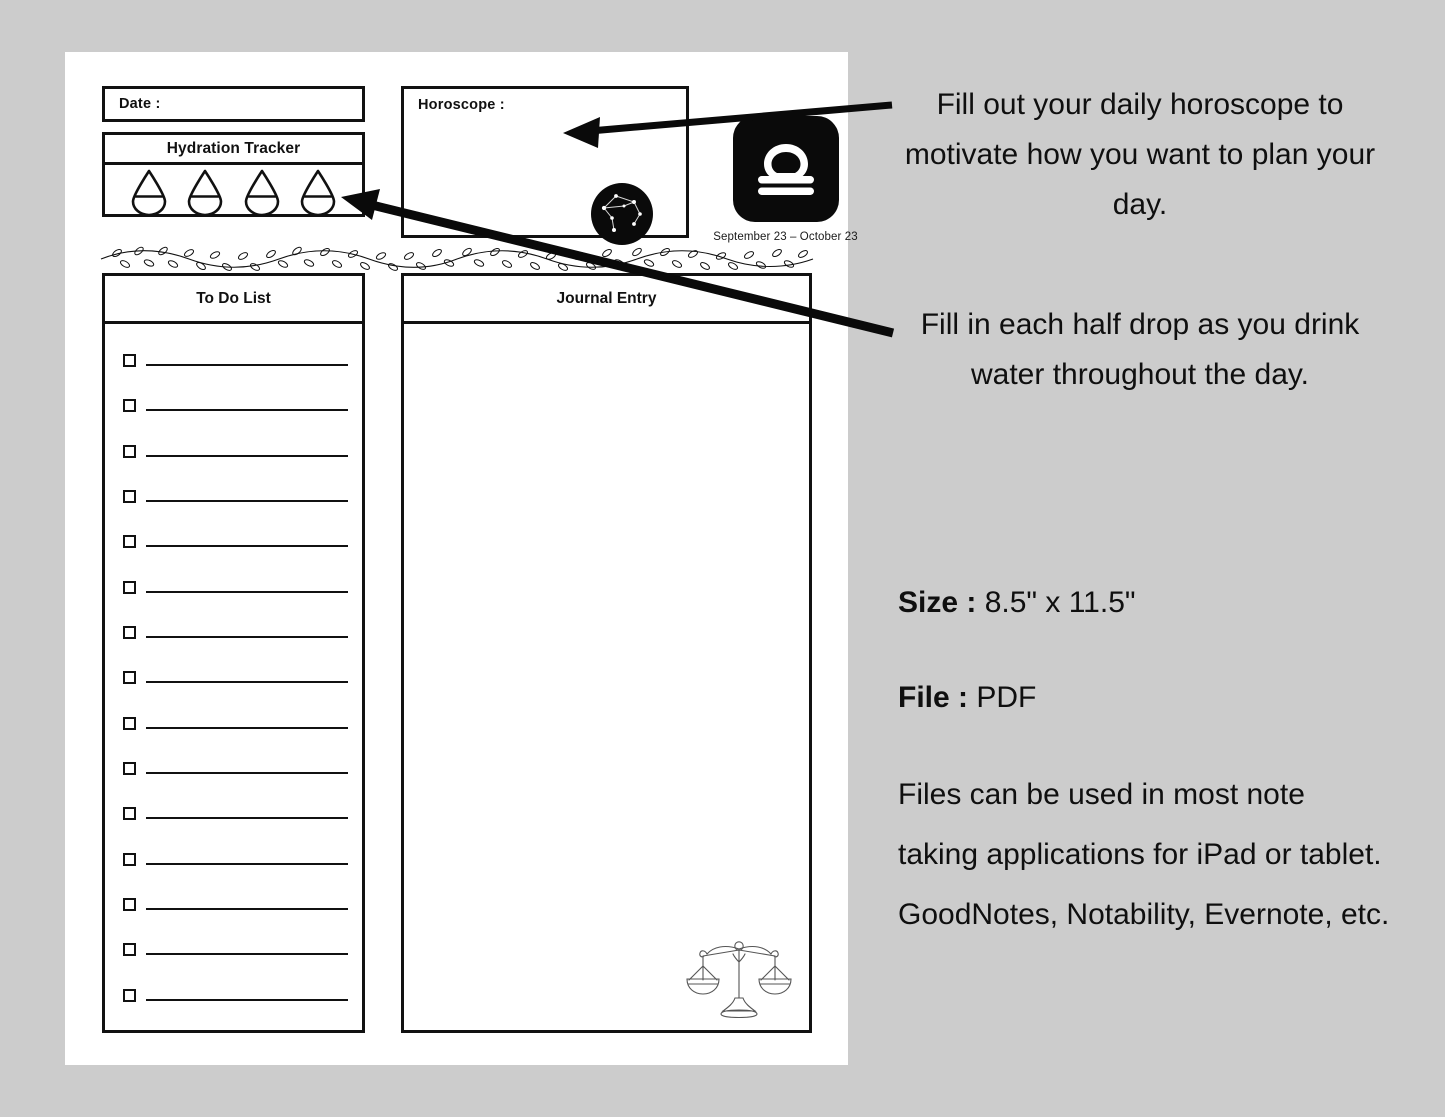 The height and width of the screenshot is (1117, 1445). I want to click on todo-title-row: To Do List, so click(233, 300).